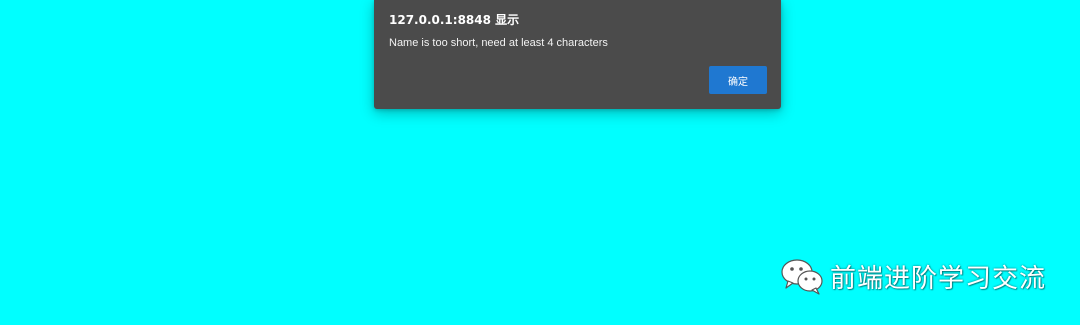 This screenshot has width=1080, height=325. Describe the element at coordinates (454, 20) in the screenshot. I see `alert-title: 127.0.0.1:8848 显示` at that location.